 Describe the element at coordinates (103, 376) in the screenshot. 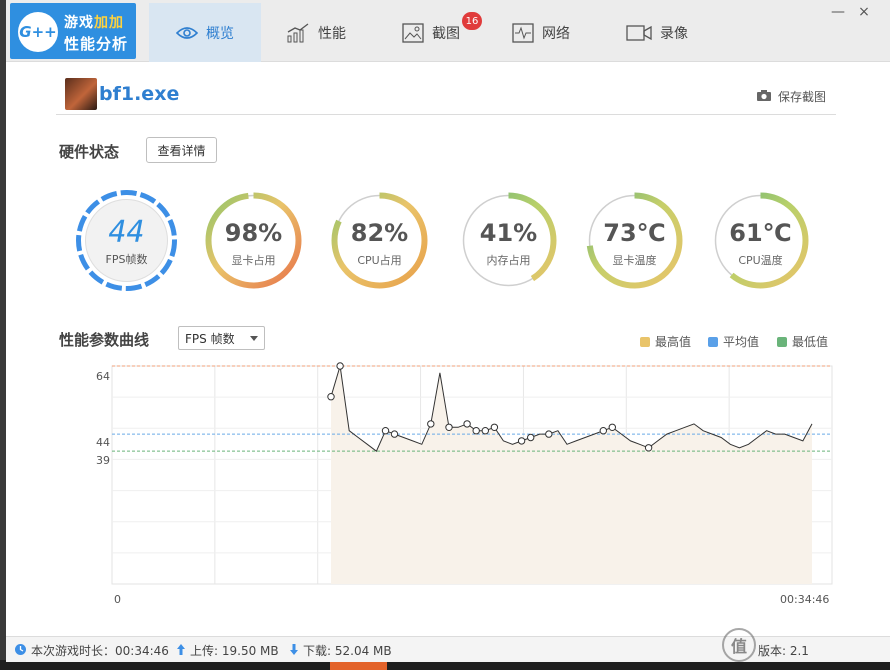

I see `y-tick-max: 64` at that location.